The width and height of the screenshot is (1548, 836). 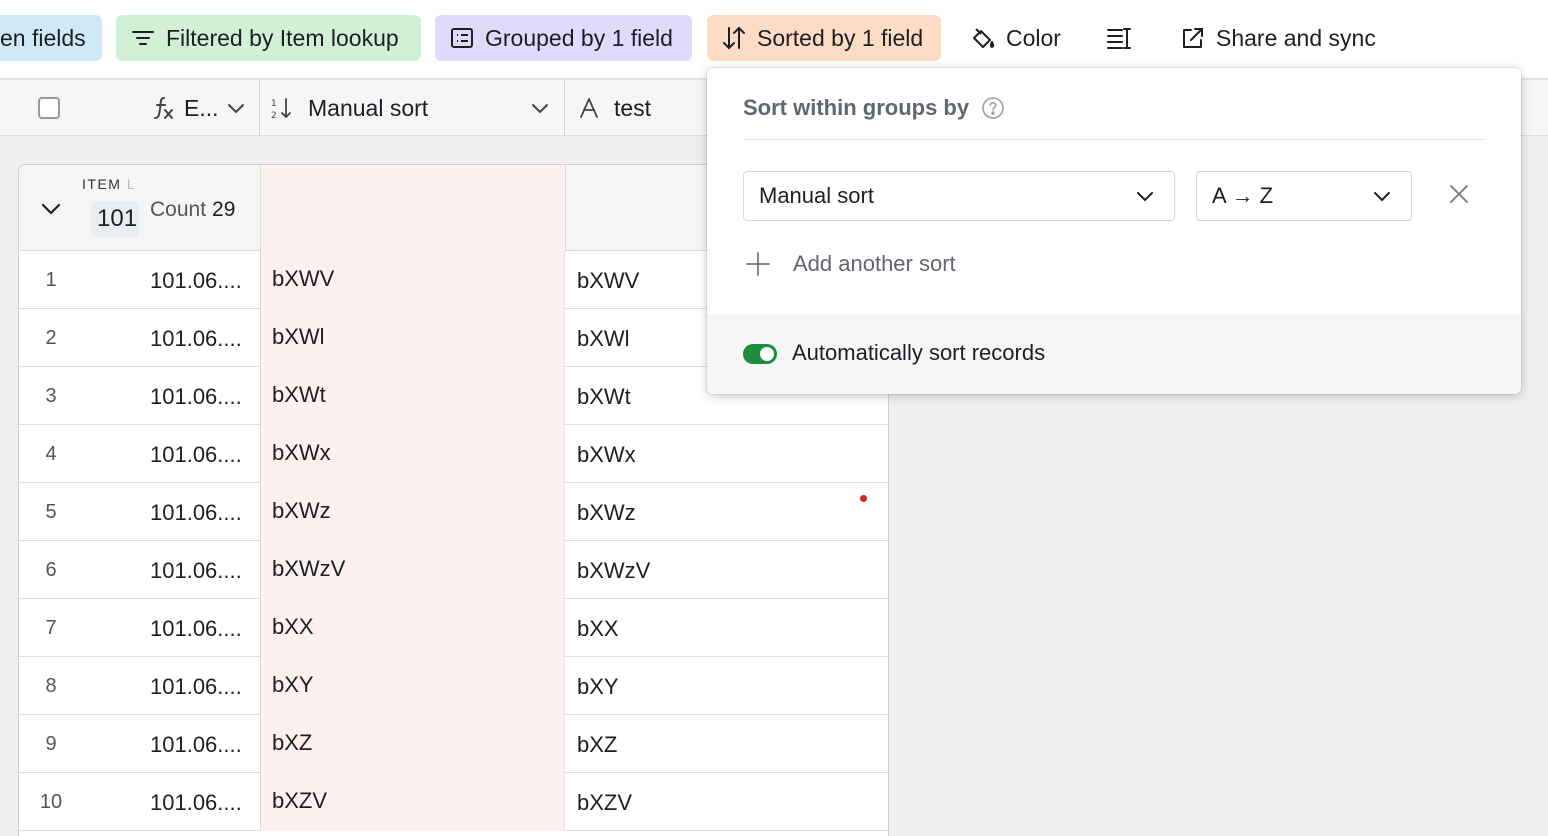 What do you see at coordinates (49, 108) in the screenshot?
I see `select-all-checkbox` at bounding box center [49, 108].